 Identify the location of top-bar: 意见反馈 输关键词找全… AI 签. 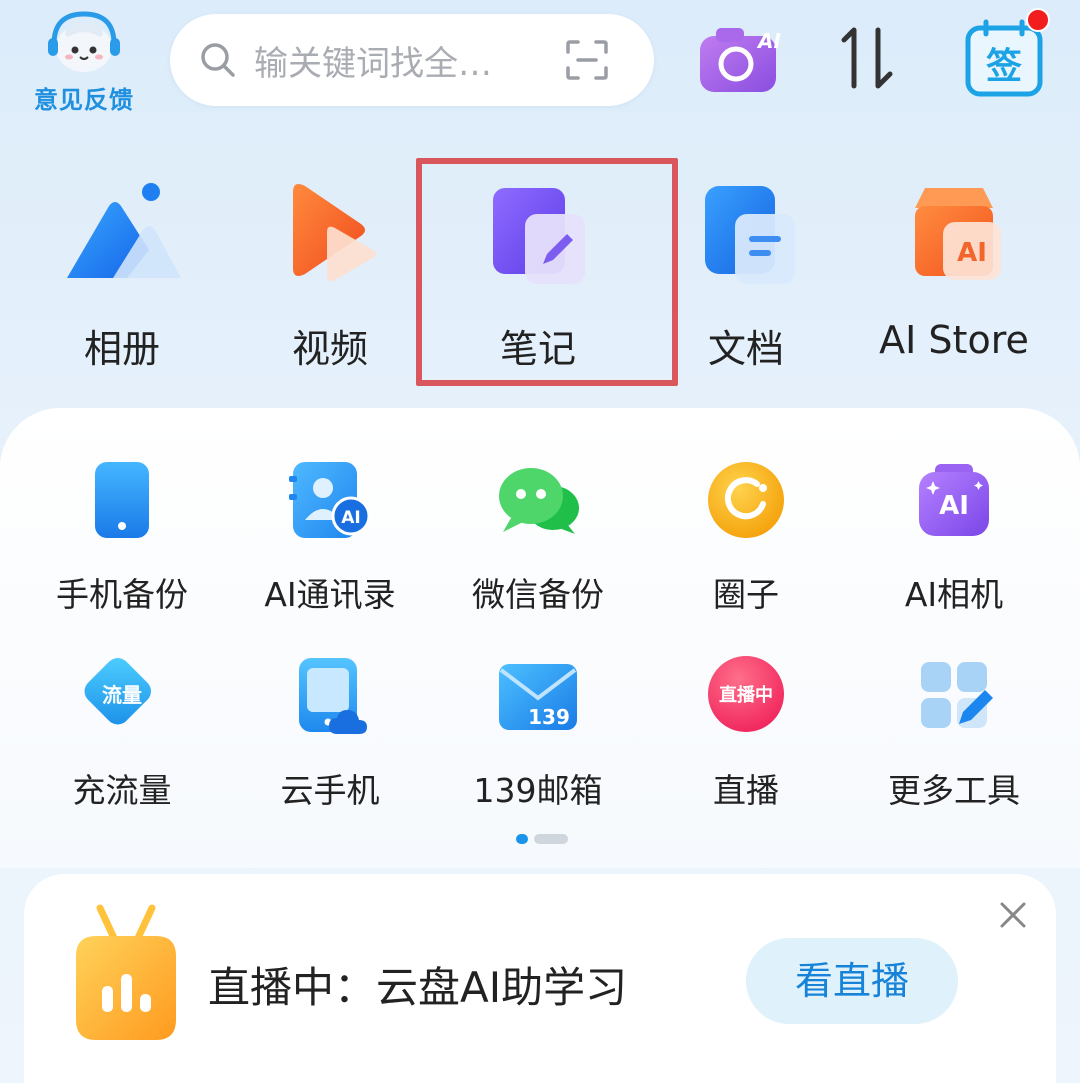
(540, 60).